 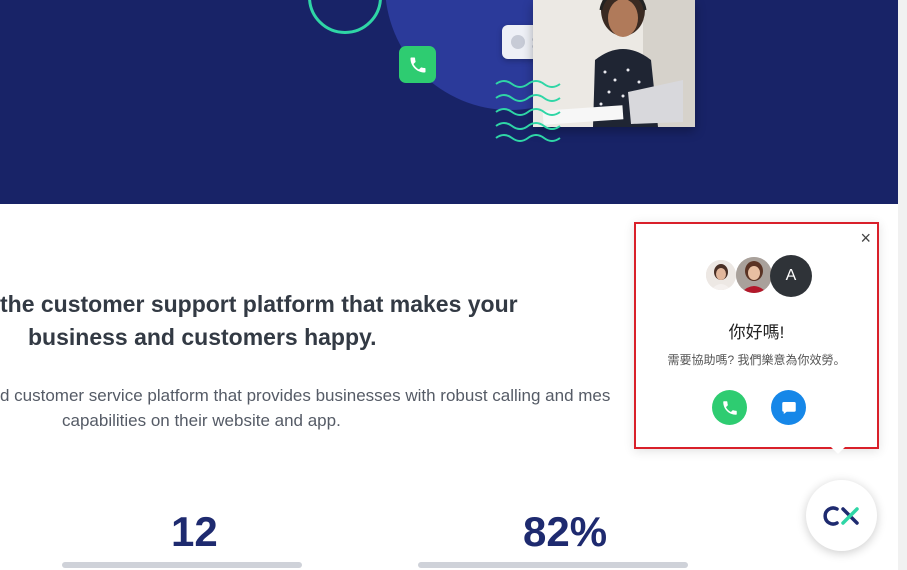 What do you see at coordinates (417, 64) in the screenshot?
I see `hero-phone-icon` at bounding box center [417, 64].